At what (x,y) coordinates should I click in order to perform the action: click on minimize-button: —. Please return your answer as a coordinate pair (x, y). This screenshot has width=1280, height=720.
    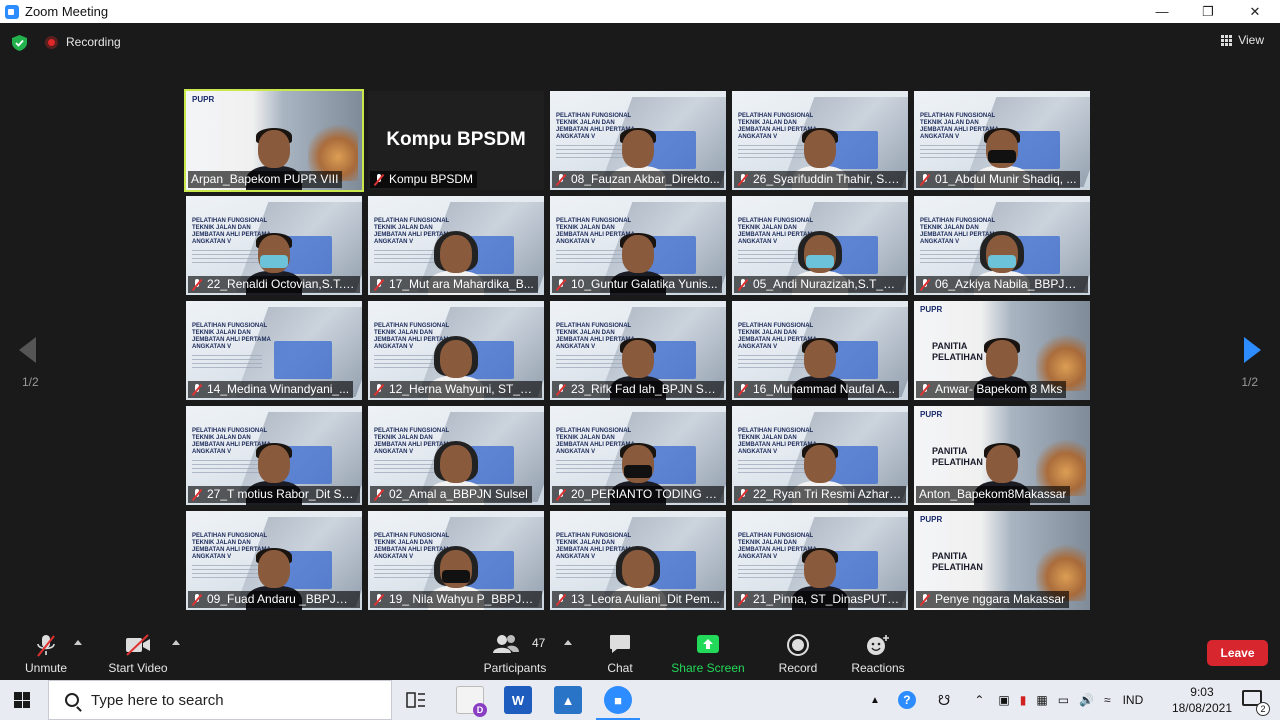
    Looking at the image, I should click on (1162, 11).